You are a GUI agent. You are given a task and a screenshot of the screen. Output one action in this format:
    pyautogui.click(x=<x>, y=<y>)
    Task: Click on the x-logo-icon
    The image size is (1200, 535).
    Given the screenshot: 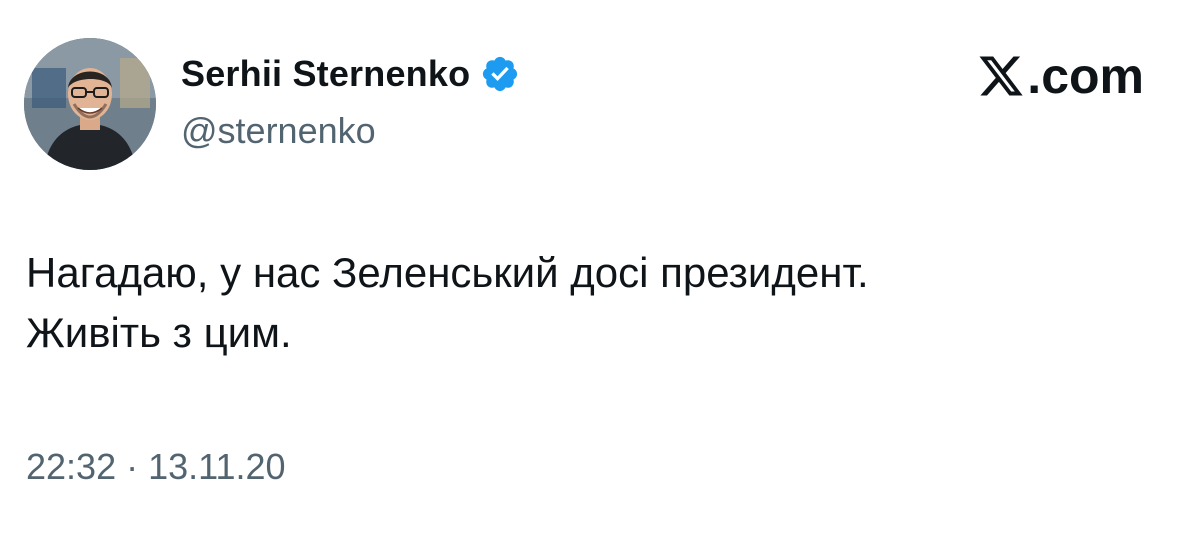 What is the action you would take?
    pyautogui.click(x=1001, y=76)
    